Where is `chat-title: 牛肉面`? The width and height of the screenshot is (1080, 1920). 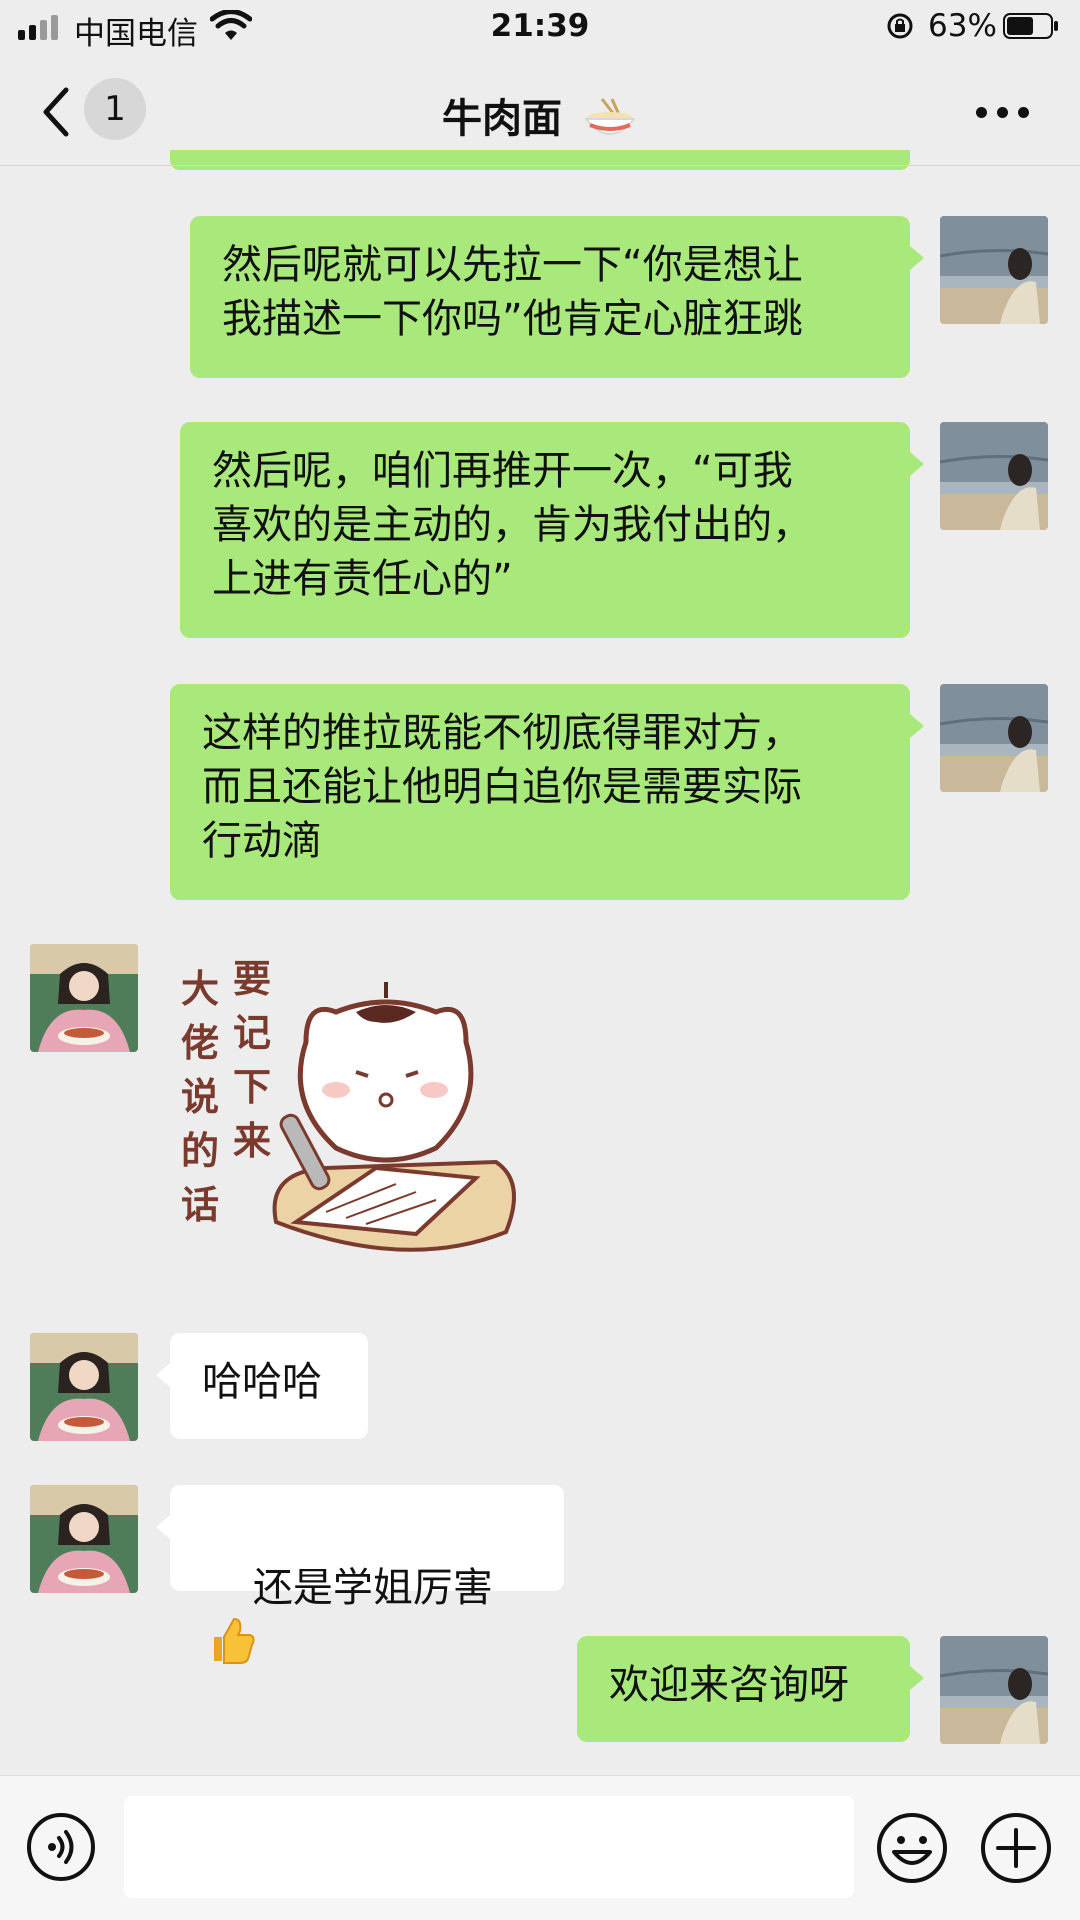
chat-title: 牛肉面 is located at coordinates (540, 115).